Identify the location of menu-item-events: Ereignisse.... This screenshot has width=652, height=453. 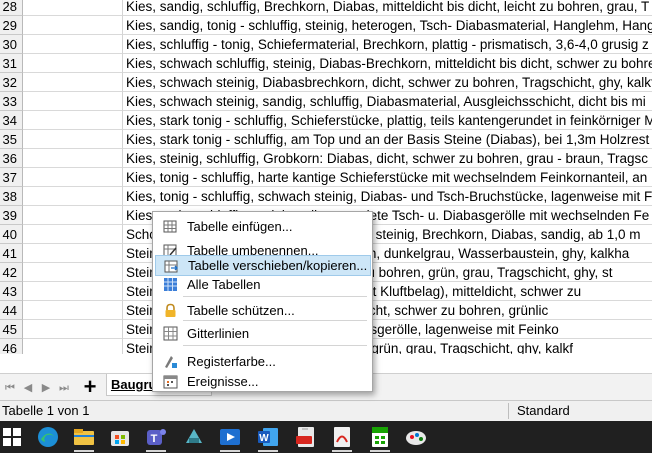
(263, 381).